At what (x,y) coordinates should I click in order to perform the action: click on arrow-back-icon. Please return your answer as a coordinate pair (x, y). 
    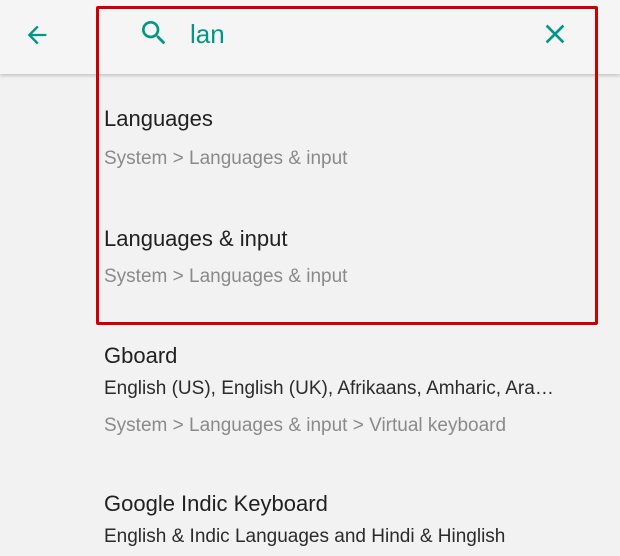
    Looking at the image, I should click on (37, 35).